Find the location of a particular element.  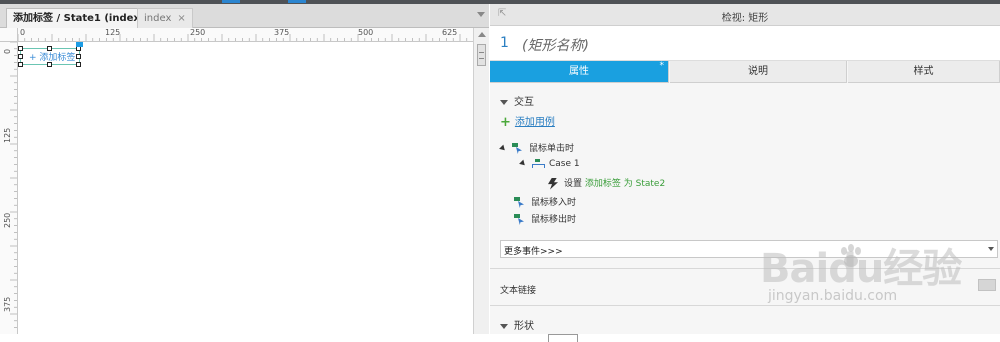

tab-label: 属性 is located at coordinates (579, 71).